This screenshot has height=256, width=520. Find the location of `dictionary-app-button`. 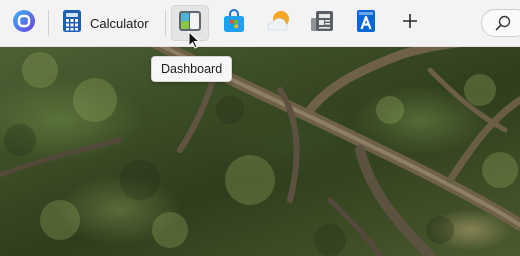

dictionary-app-button is located at coordinates (366, 23).